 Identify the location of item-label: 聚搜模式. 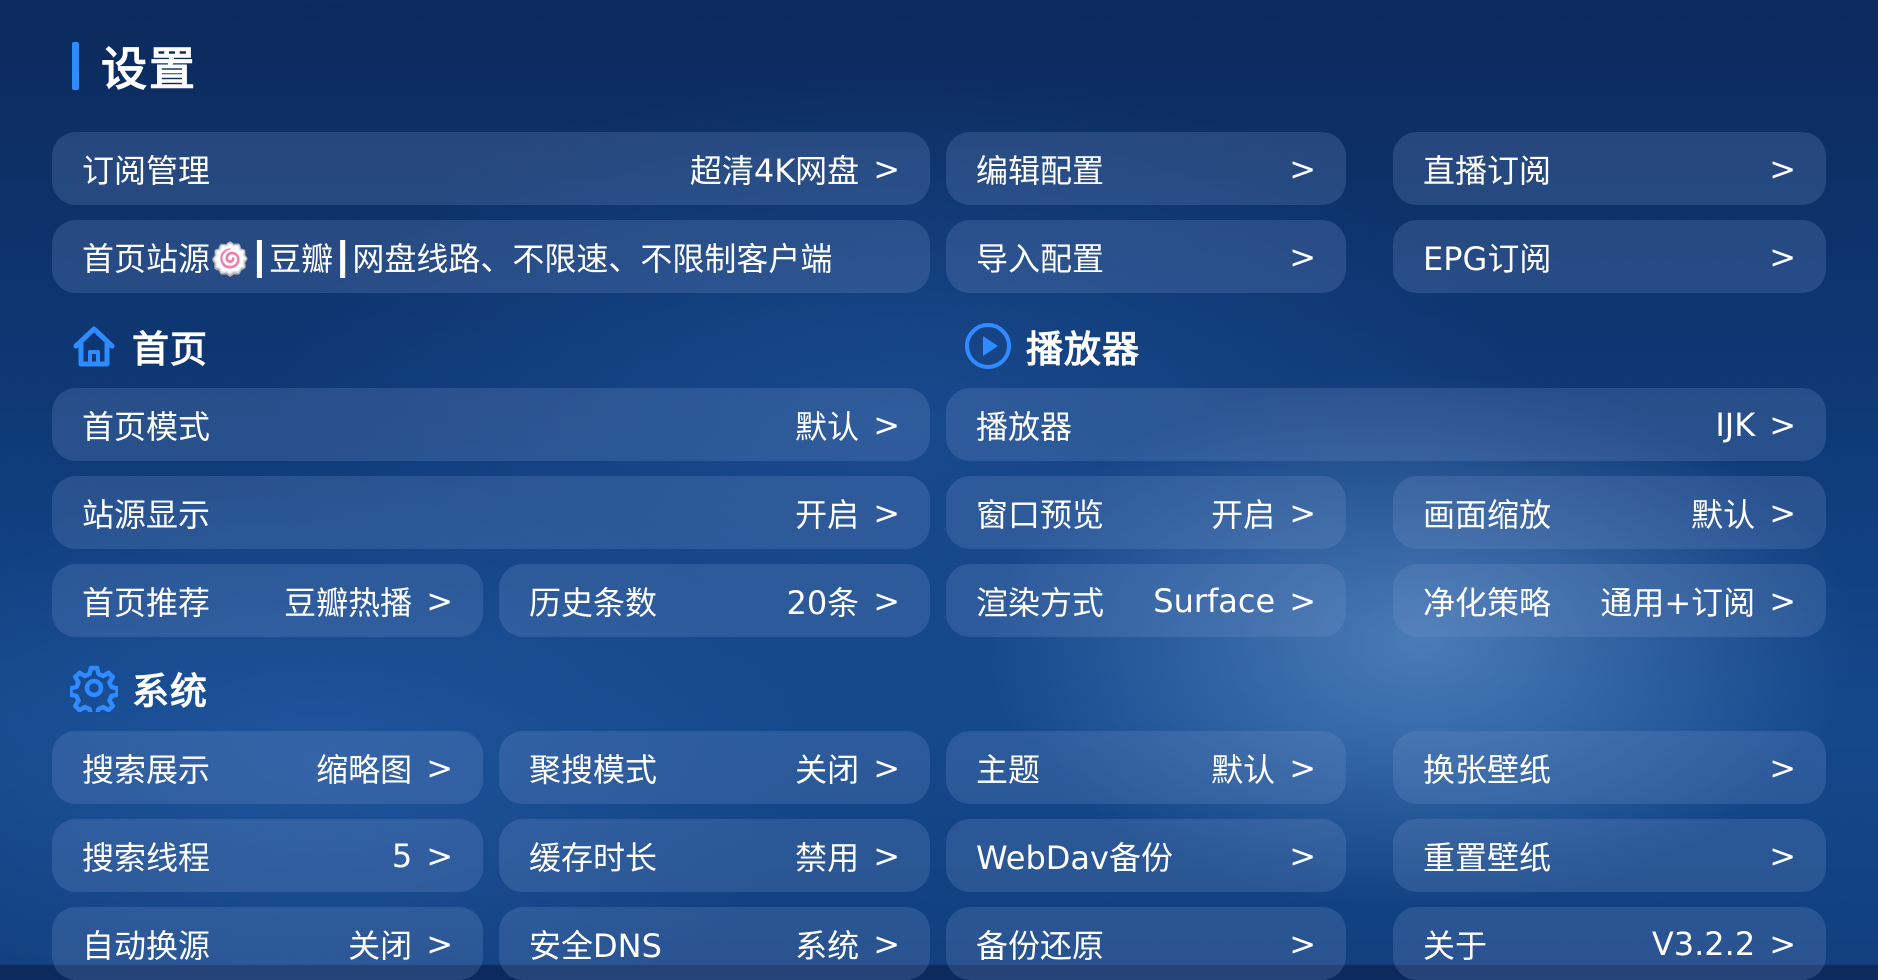
(593, 769).